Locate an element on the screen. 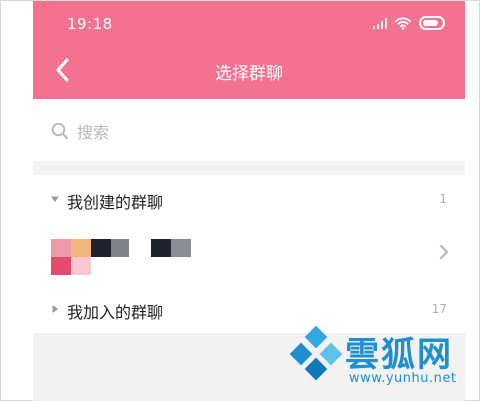 Image resolution: width=480 pixels, height=401 pixels. search-placeholder: 搜索 is located at coordinates (93, 132).